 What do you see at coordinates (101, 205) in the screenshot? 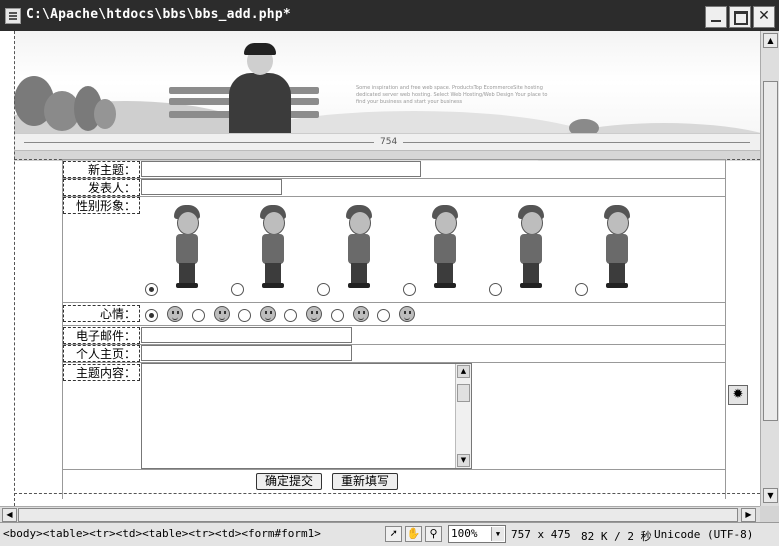
I see `label-avatar: 性别形象：` at bounding box center [101, 205].